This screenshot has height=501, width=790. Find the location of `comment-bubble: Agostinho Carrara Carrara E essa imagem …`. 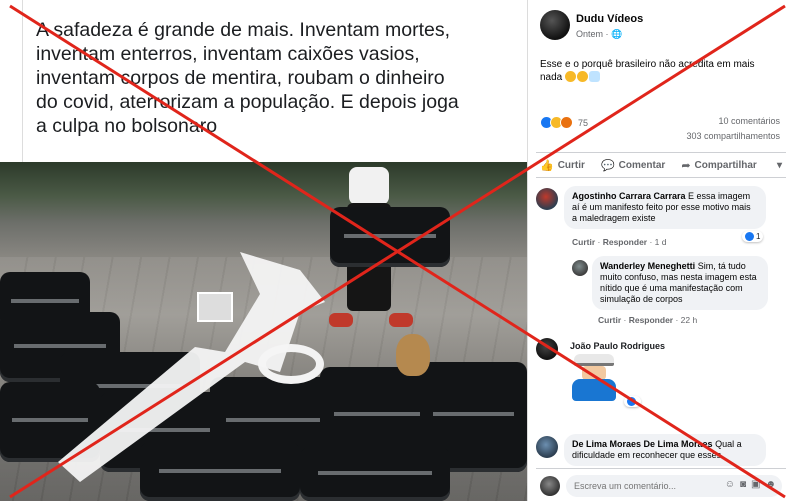

comment-bubble: Agostinho Carrara Carrara E essa imagem … is located at coordinates (665, 207).